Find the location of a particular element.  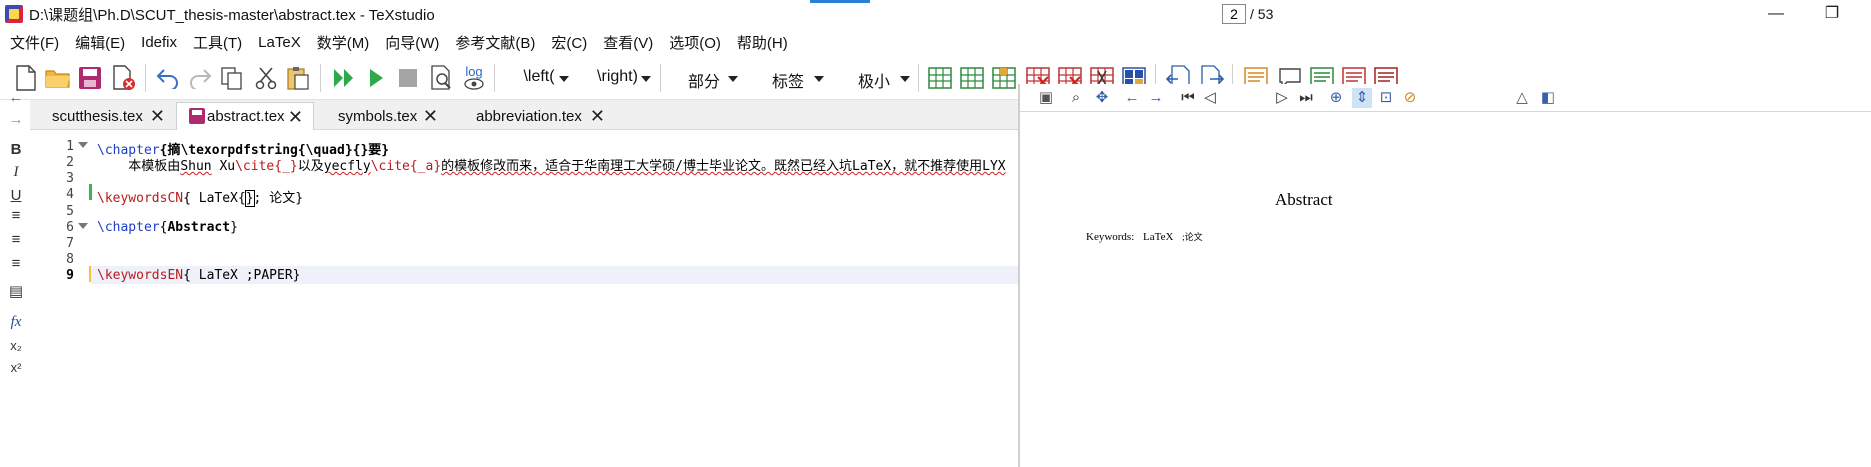

window-icon: ◧ is located at coordinates (1548, 98).